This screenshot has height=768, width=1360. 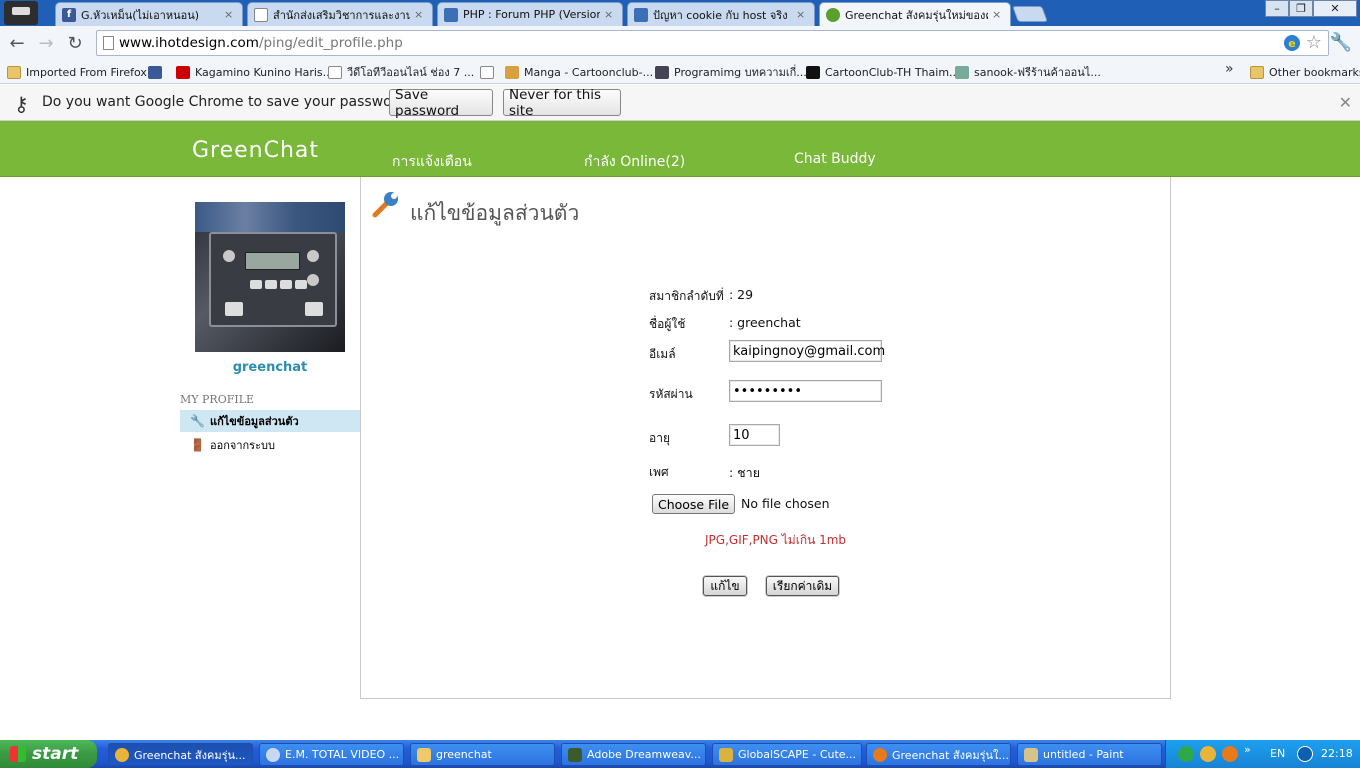 I want to click on bookmarks-overflow-chevron-icon: », so click(x=1229, y=69).